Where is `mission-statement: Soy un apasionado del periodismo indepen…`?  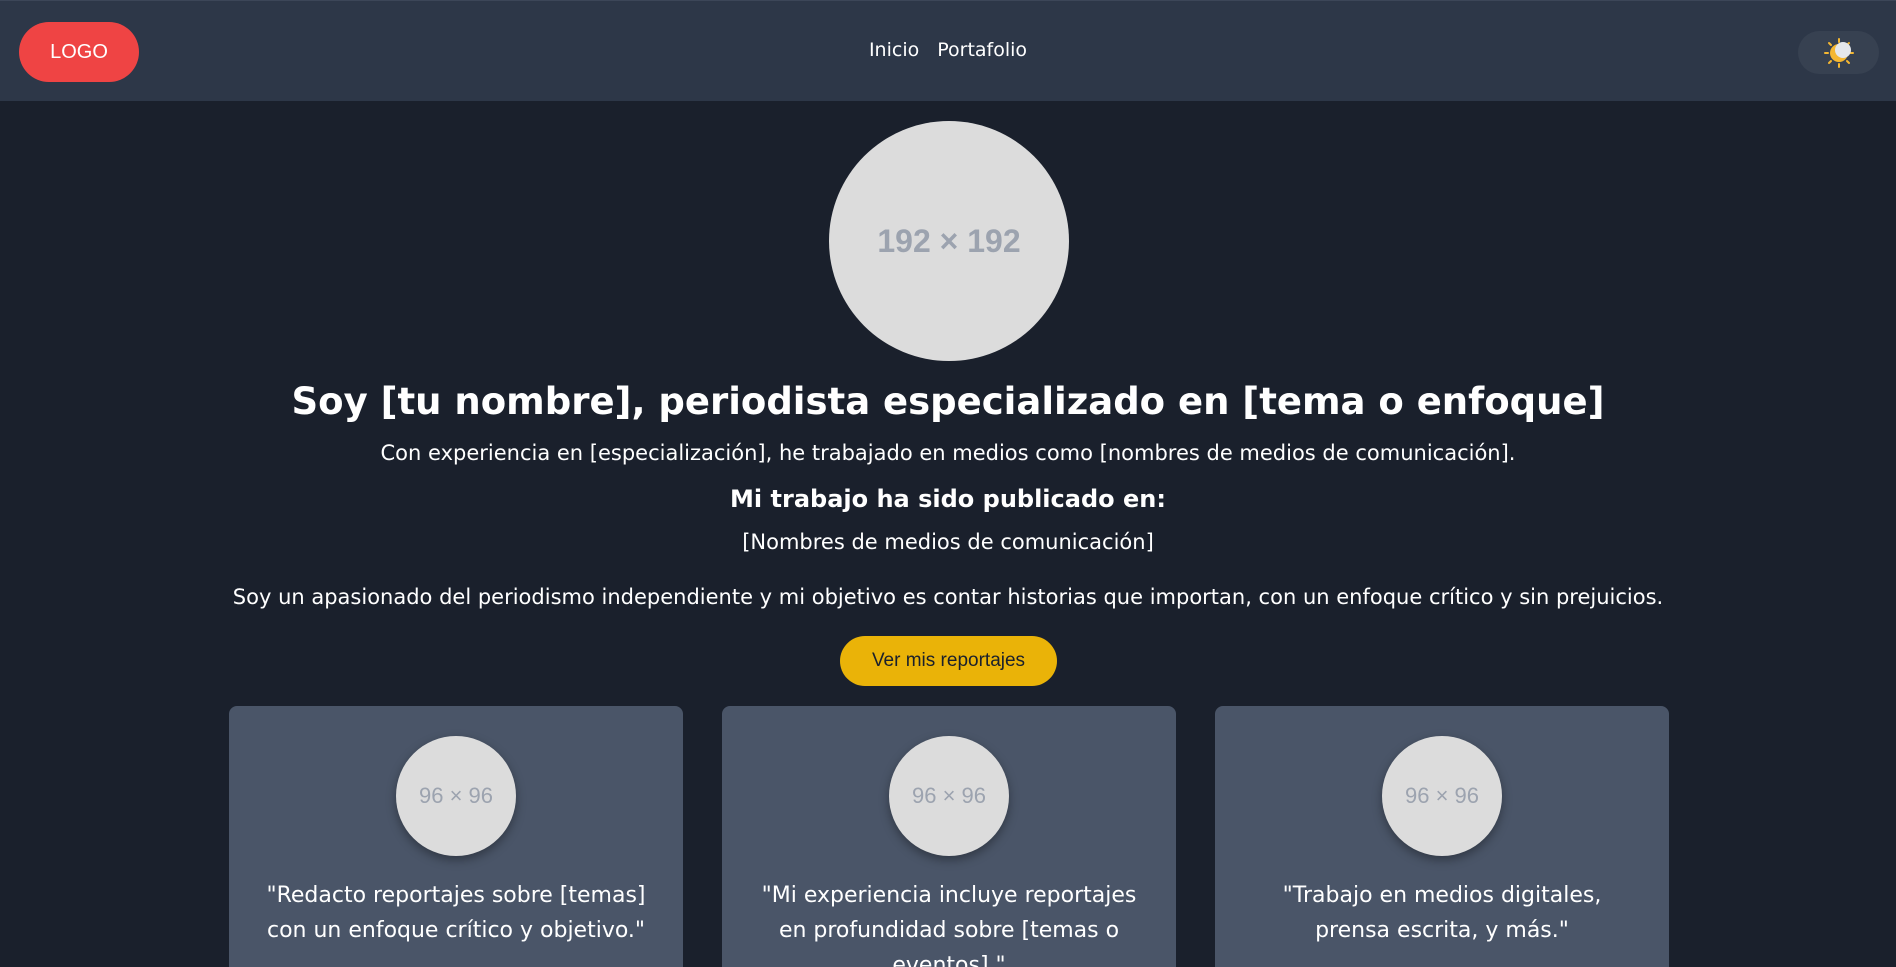
mission-statement: Soy un apasionado del periodismo indepen… is located at coordinates (948, 597).